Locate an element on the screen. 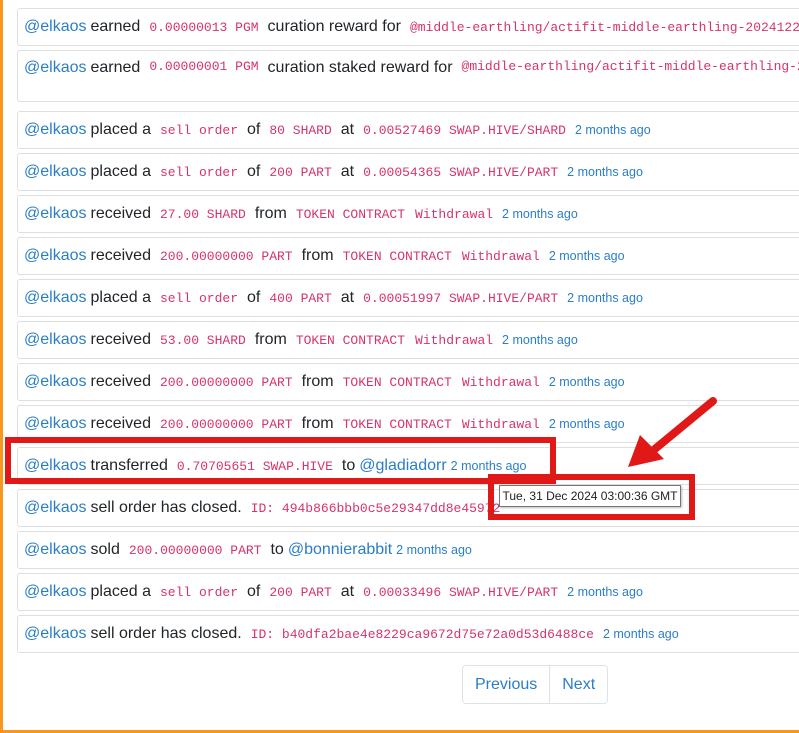 This screenshot has width=799, height=733. row-text: transferred is located at coordinates (129, 465).